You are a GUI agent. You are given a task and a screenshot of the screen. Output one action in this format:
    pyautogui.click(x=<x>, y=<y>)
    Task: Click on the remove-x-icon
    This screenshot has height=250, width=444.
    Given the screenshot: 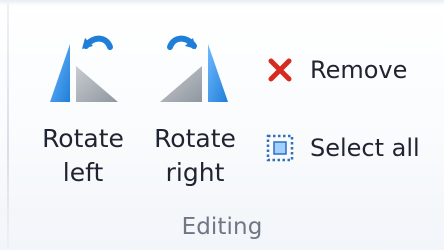 What is the action you would take?
    pyautogui.click(x=280, y=70)
    